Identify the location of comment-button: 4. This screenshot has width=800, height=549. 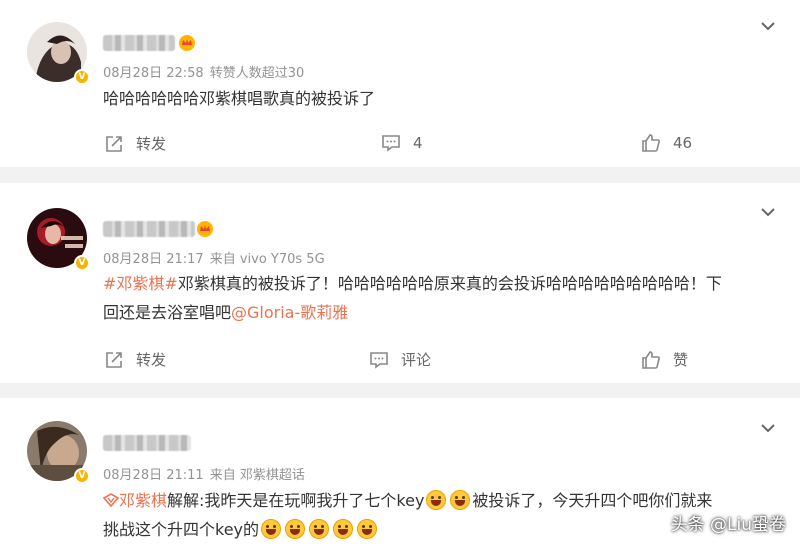
(402, 143).